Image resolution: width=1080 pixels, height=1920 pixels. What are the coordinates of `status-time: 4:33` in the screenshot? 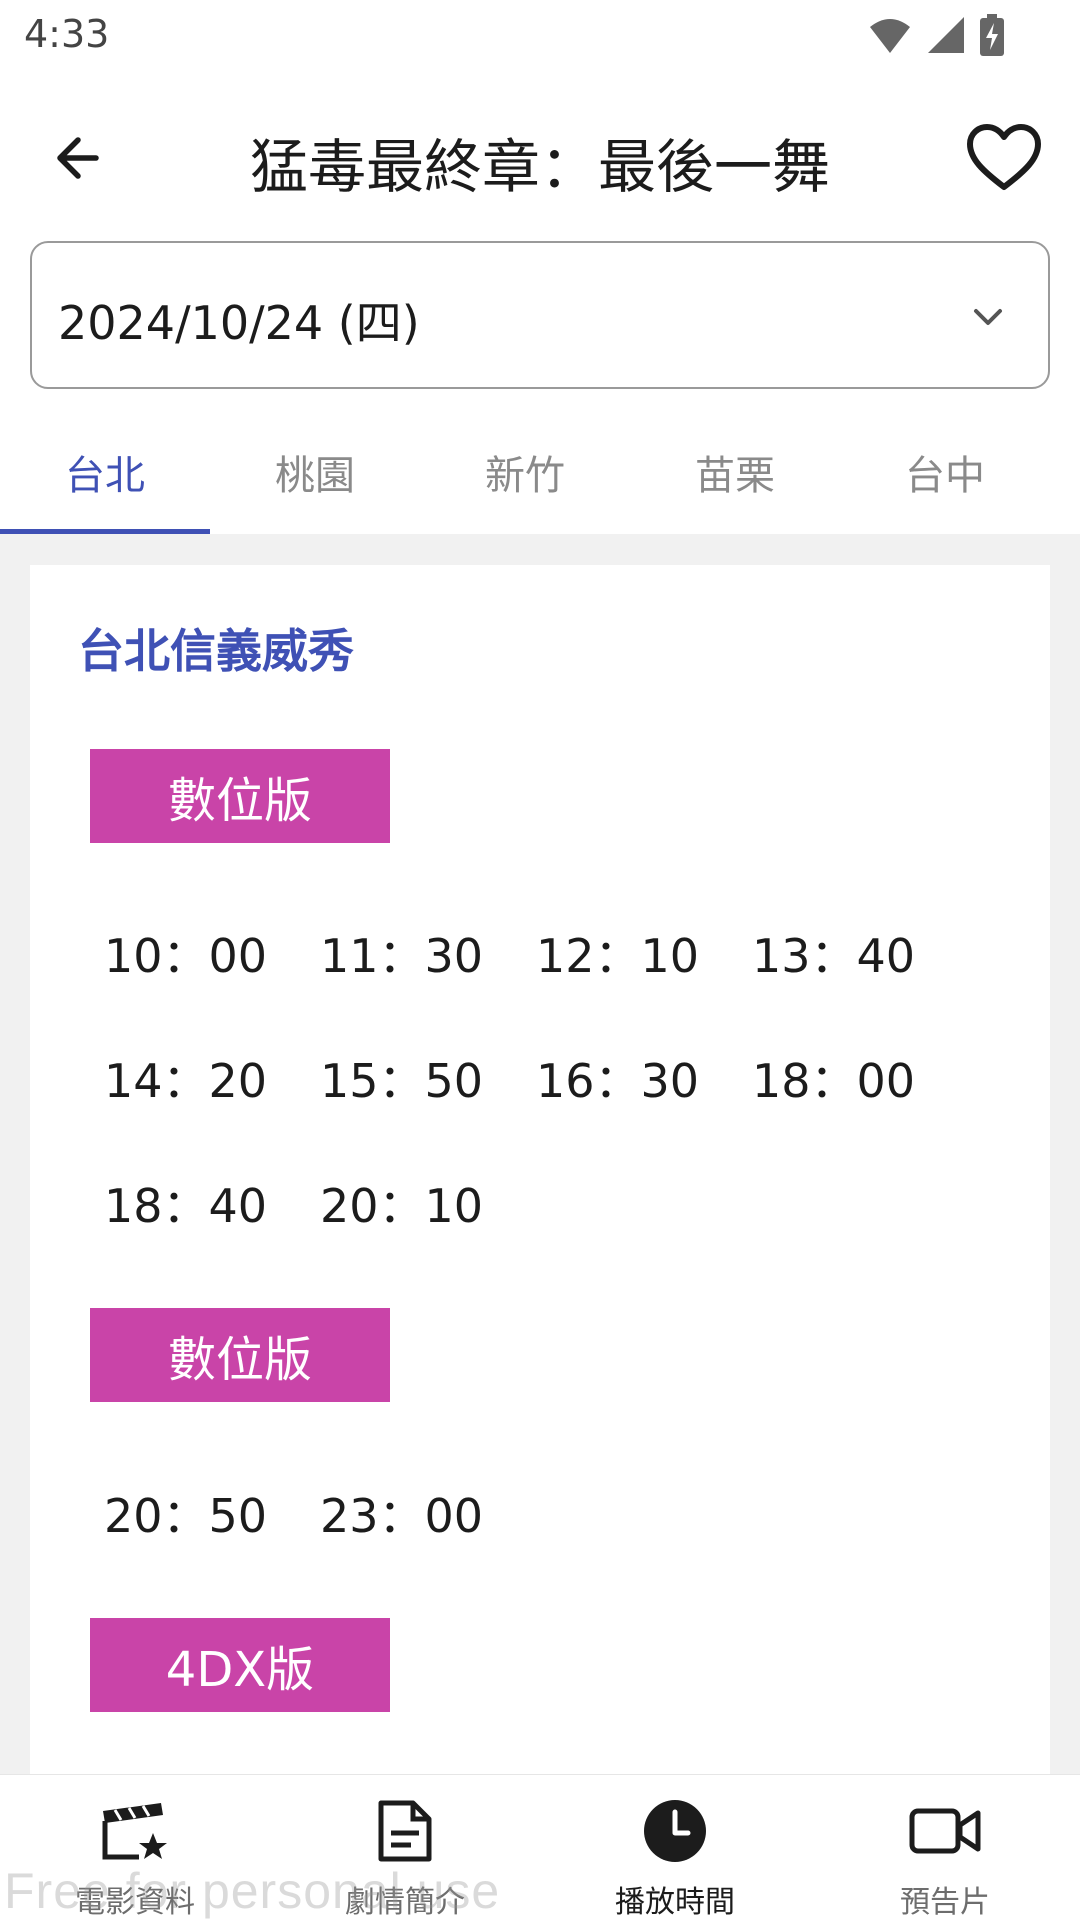 It's located at (67, 34).